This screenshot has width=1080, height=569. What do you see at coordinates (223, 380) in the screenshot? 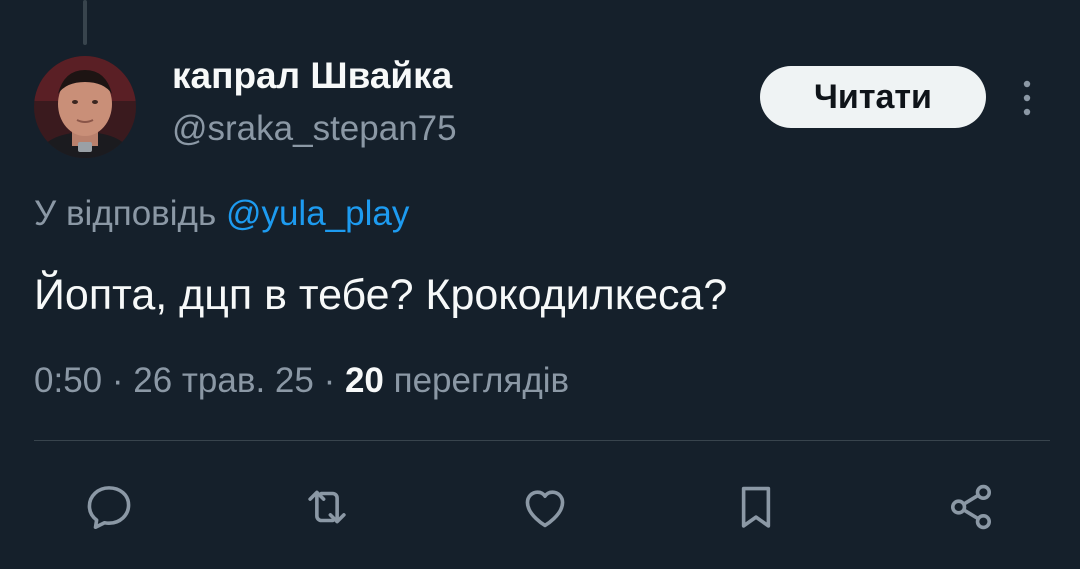
I see `tweet-date: 26 трав. 25` at bounding box center [223, 380].